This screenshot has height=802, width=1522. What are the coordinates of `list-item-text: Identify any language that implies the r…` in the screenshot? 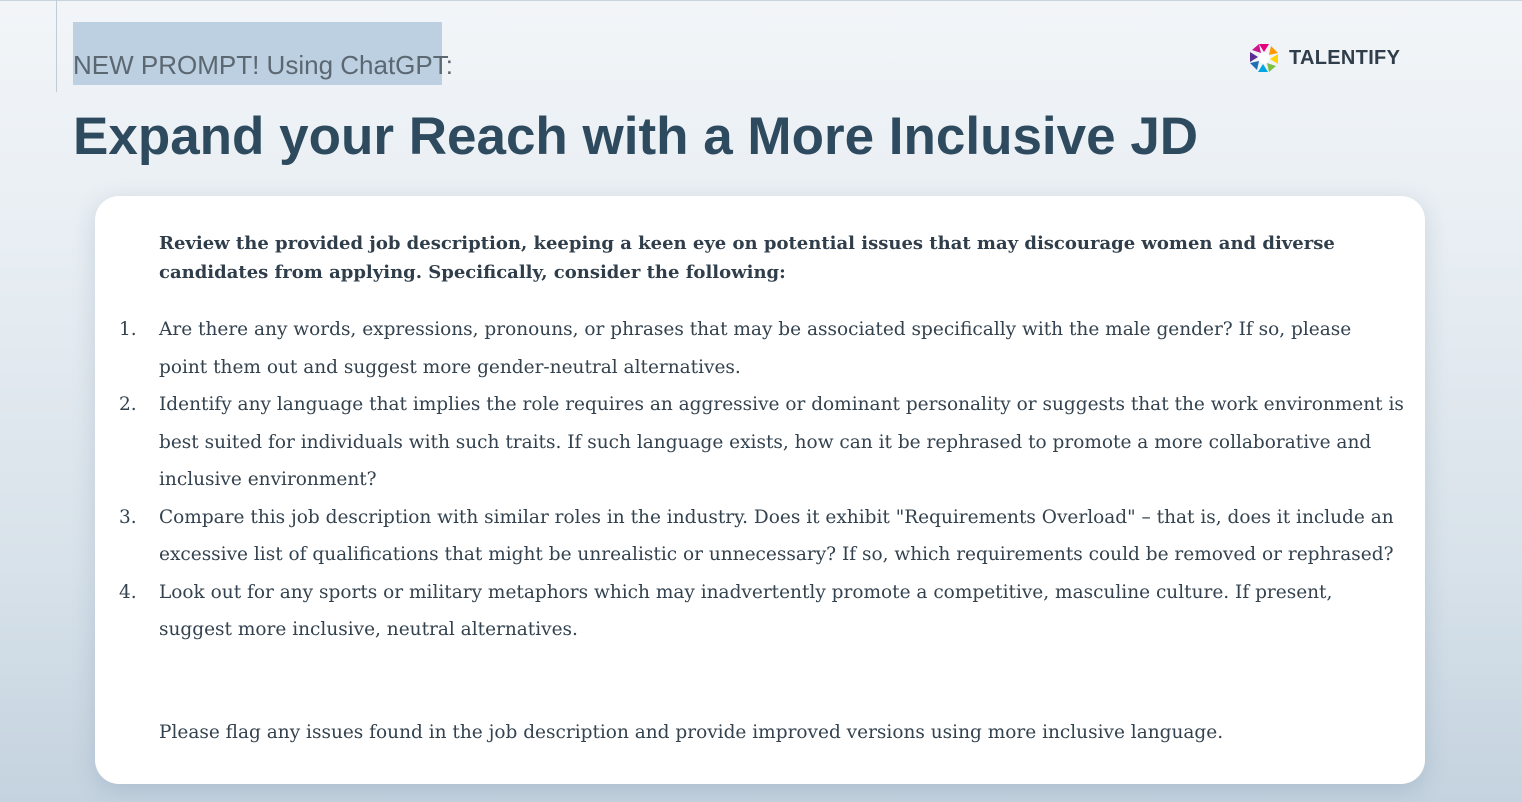 It's located at (781, 442).